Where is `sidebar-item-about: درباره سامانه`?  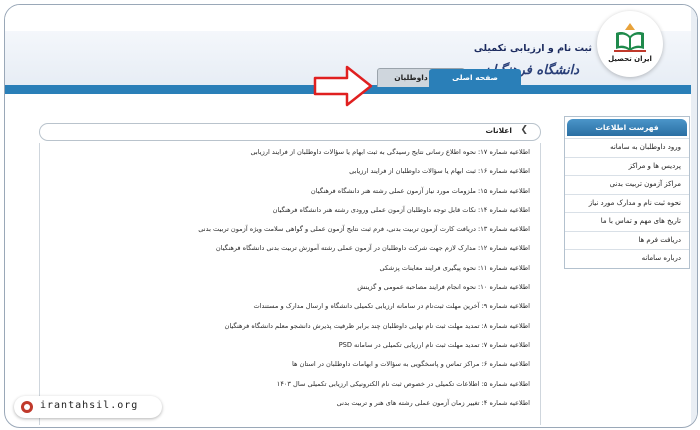
sidebar-item-about: درباره سامانه is located at coordinates (627, 258).